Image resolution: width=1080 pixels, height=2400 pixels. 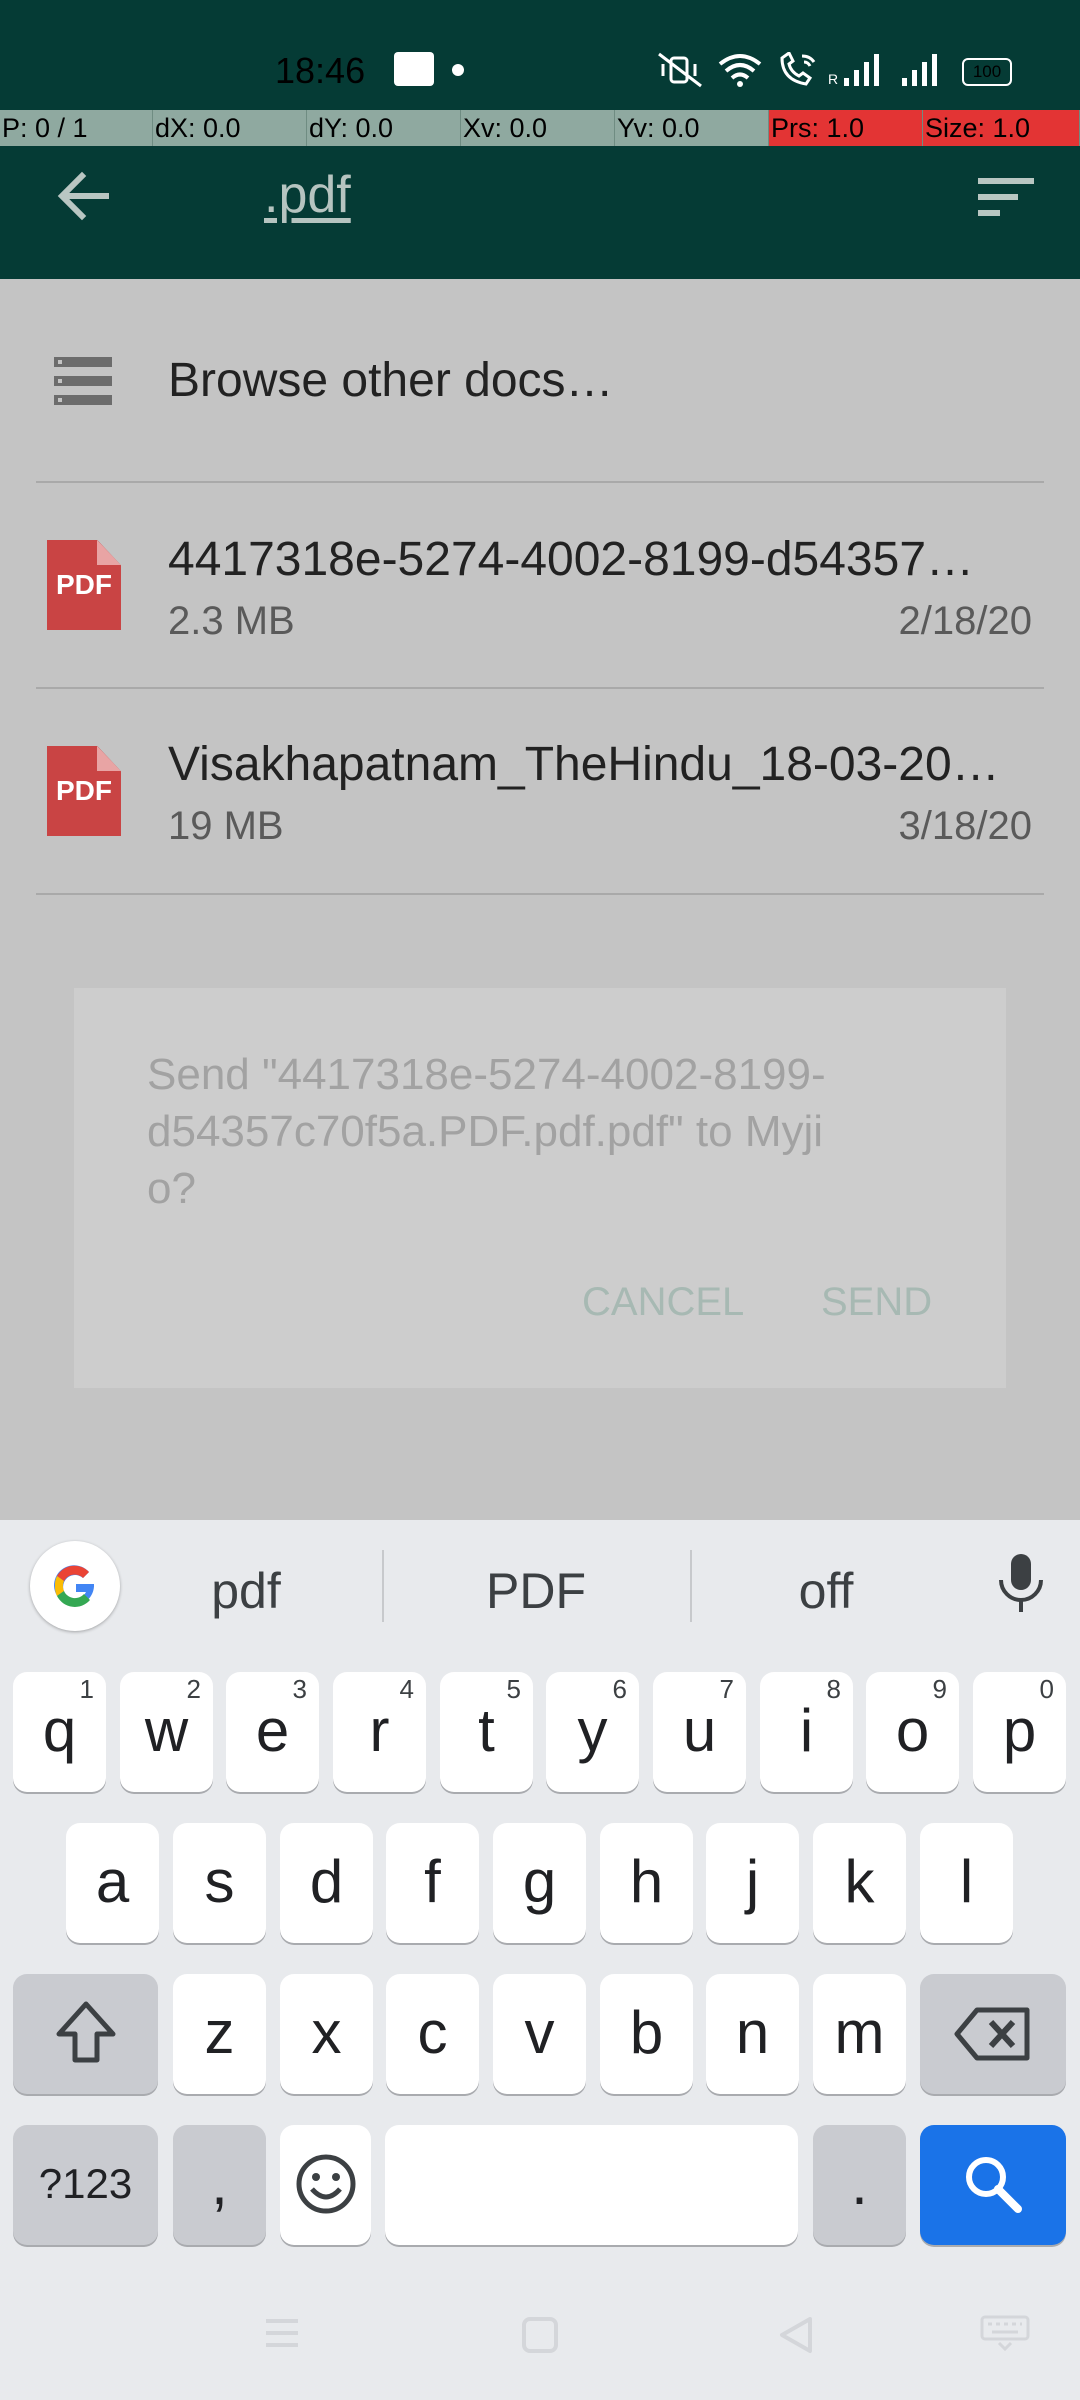 I want to click on page-title: .pdf, so click(x=307, y=195).